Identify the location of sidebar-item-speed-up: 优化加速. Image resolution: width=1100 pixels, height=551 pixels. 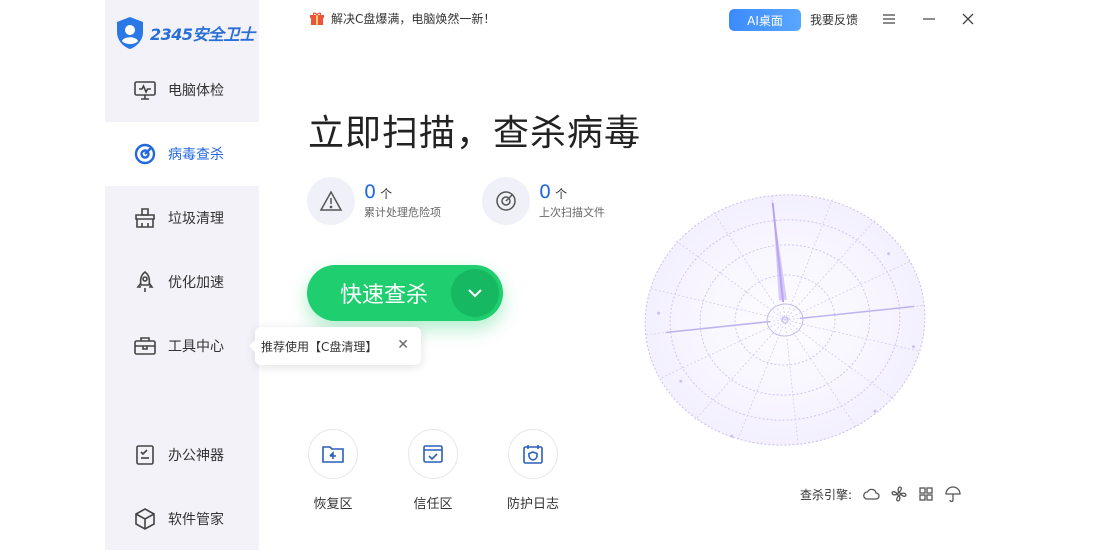
(182, 282).